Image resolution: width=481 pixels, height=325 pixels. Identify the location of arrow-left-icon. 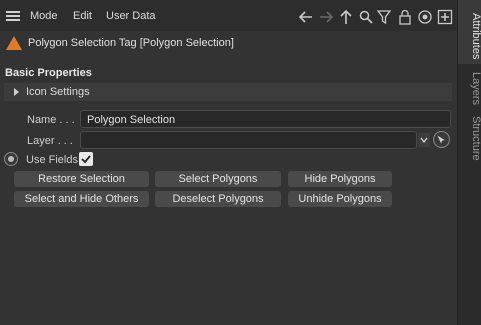
(306, 17).